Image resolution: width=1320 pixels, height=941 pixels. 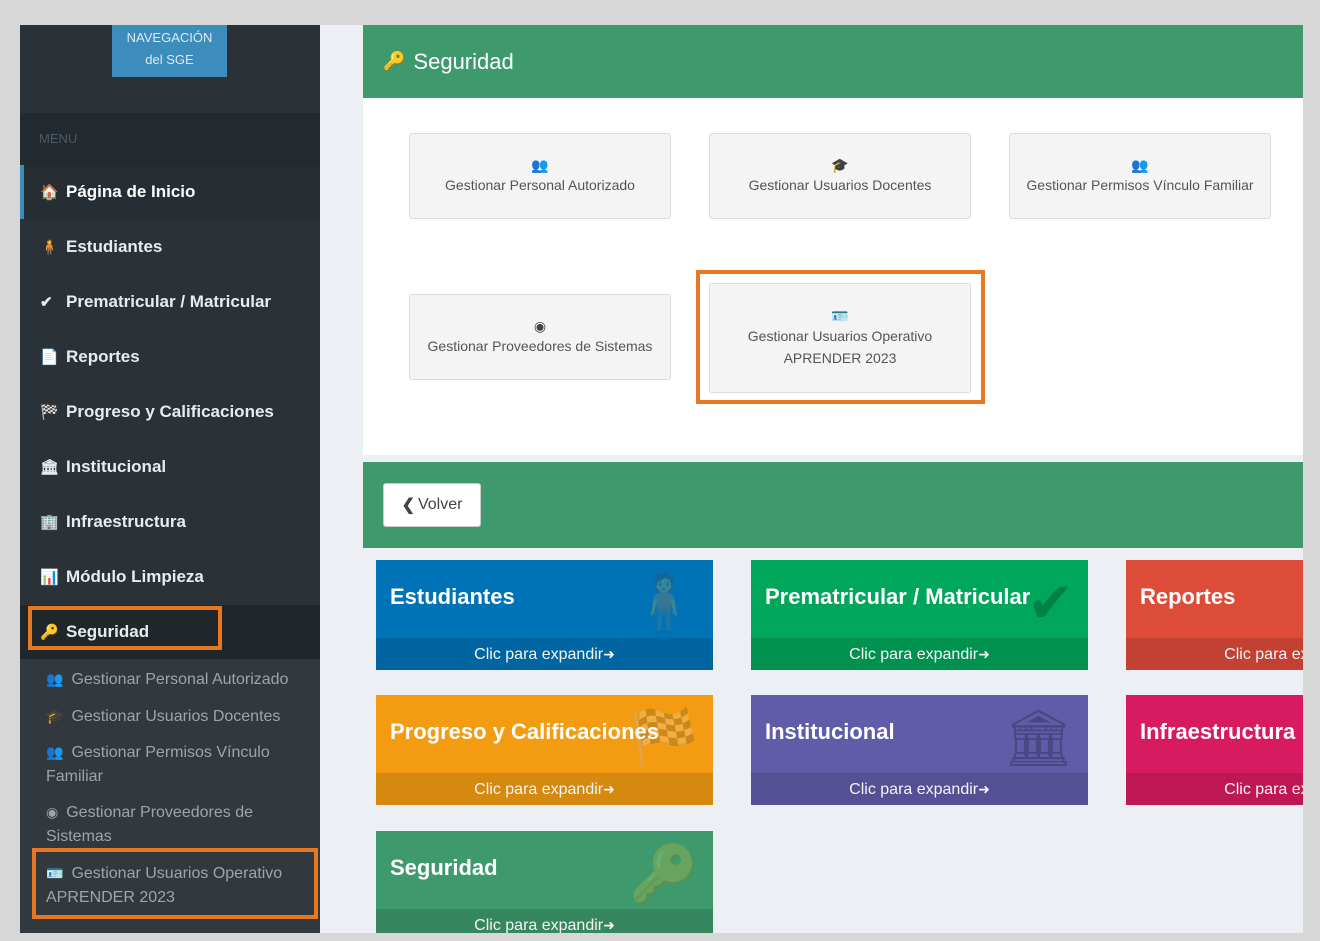 What do you see at coordinates (544, 882) in the screenshot?
I see `tile-seguridad: Seguridad 🔑 Clic para expandir➜` at bounding box center [544, 882].